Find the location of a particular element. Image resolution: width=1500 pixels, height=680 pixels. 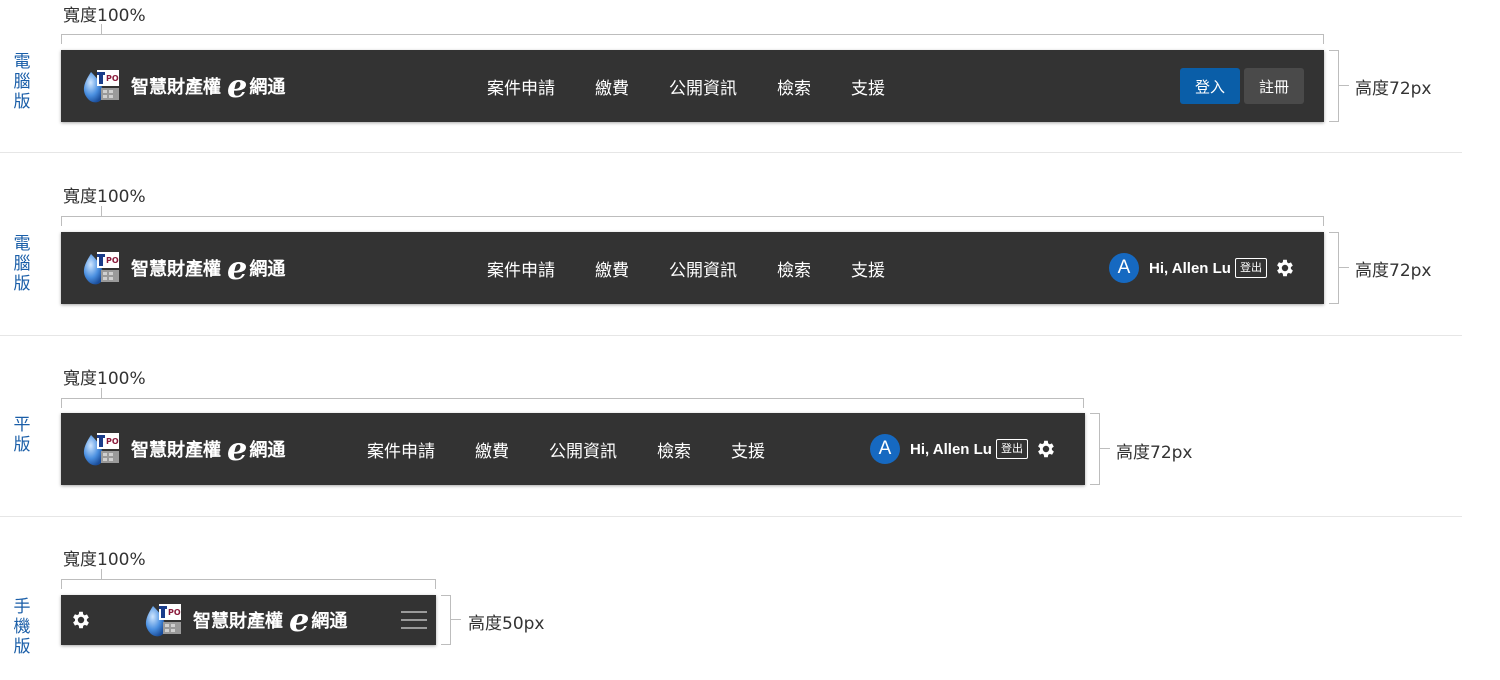

header-bar-mobile: PO 智慧財產權 e 網通 is located at coordinates (248, 620).